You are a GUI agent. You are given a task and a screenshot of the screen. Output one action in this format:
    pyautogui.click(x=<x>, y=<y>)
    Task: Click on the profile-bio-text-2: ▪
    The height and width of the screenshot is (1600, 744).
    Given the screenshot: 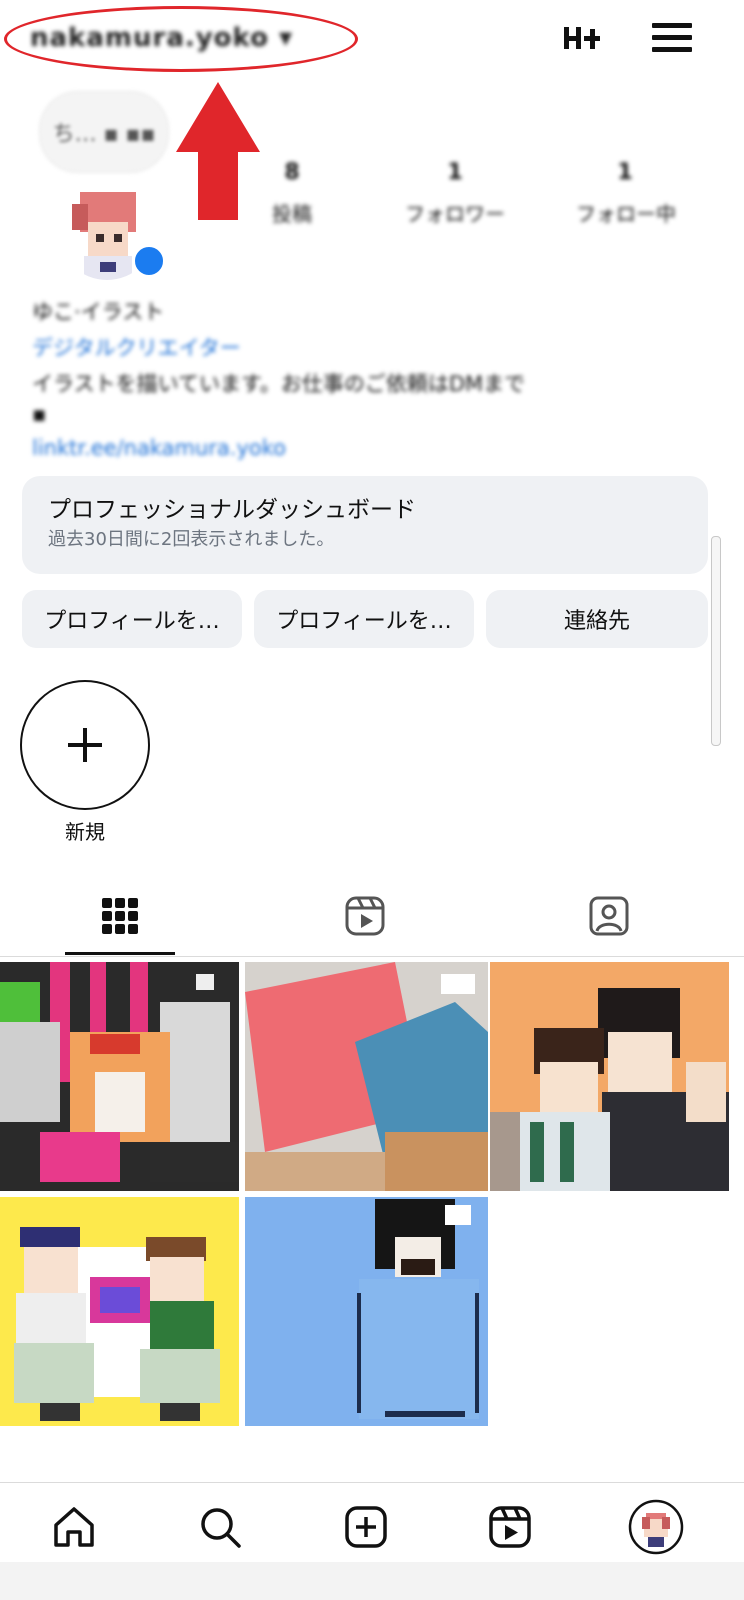 What is the action you would take?
    pyautogui.click(x=39, y=414)
    